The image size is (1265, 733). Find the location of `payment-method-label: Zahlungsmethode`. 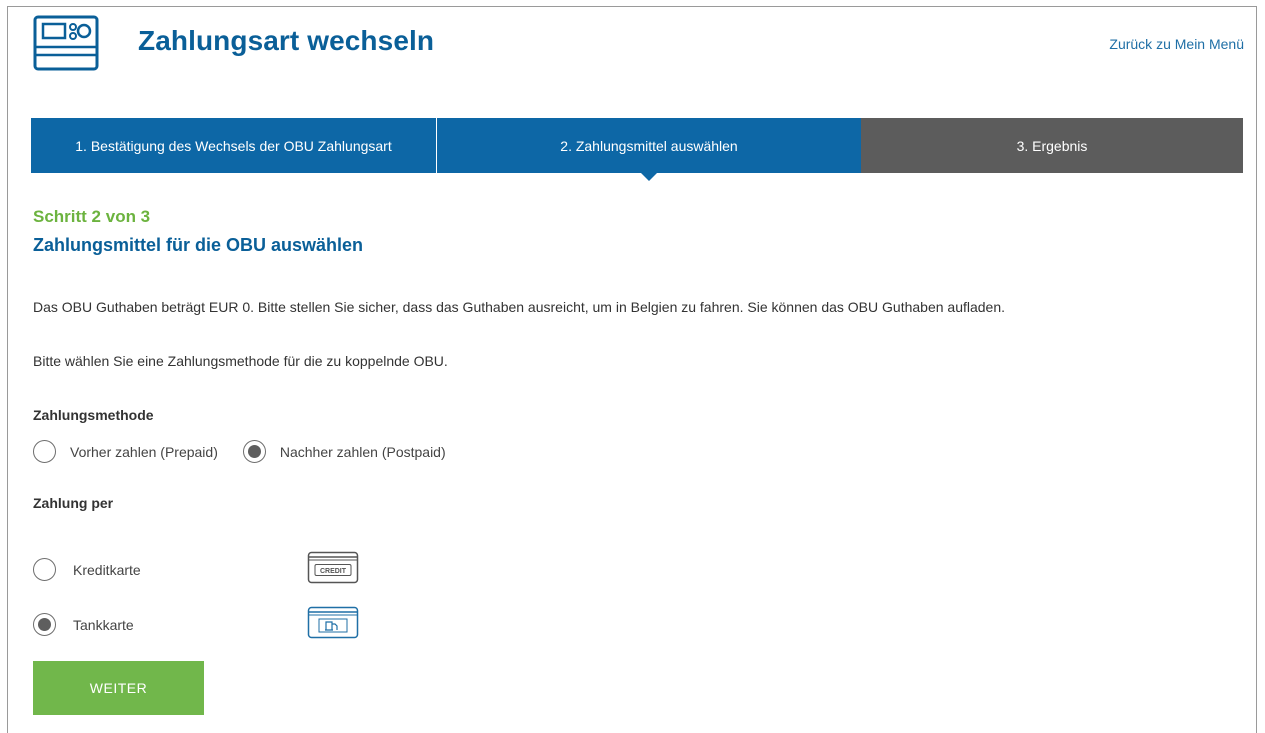

payment-method-label: Zahlungsmethode is located at coordinates (93, 415).